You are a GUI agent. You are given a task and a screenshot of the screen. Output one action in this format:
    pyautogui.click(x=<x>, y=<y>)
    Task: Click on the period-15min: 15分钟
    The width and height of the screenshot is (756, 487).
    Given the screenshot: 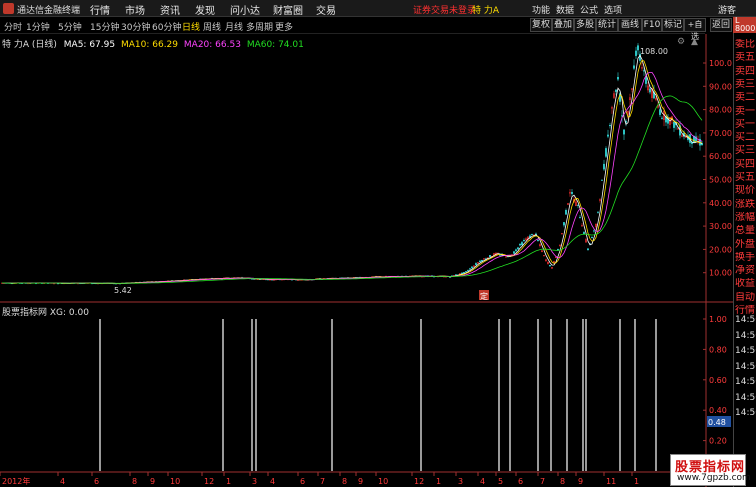 What is the action you would take?
    pyautogui.click(x=104, y=26)
    